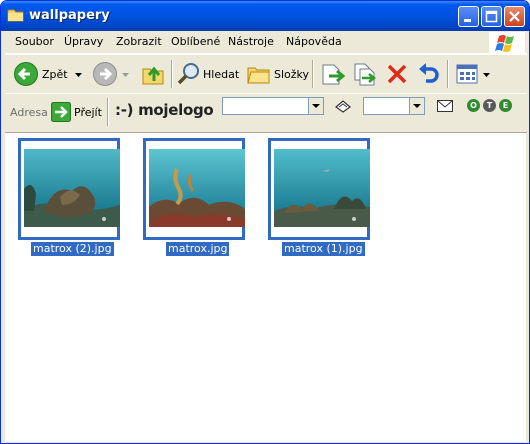  I want to click on folders-button: Složky, so click(277, 74).